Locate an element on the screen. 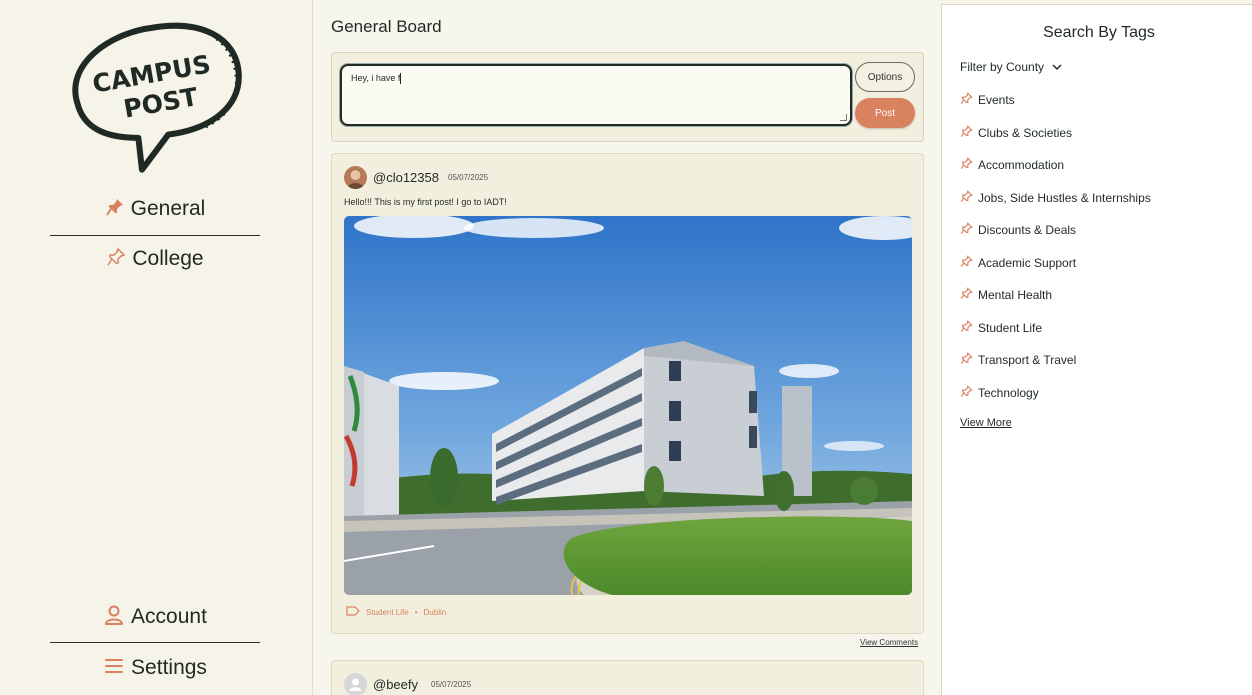 The height and width of the screenshot is (695, 1252). resize-handle is located at coordinates (843, 117).